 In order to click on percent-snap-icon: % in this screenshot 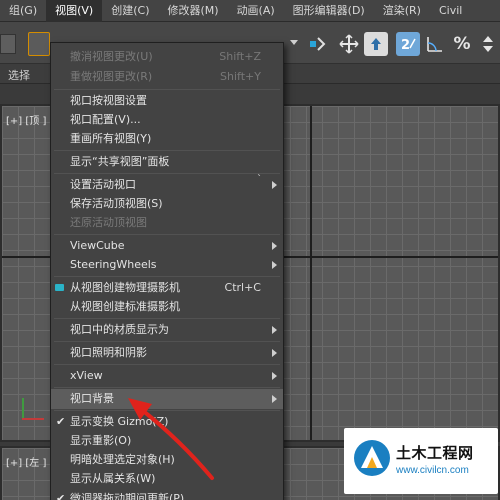, I will do `click(462, 44)`.